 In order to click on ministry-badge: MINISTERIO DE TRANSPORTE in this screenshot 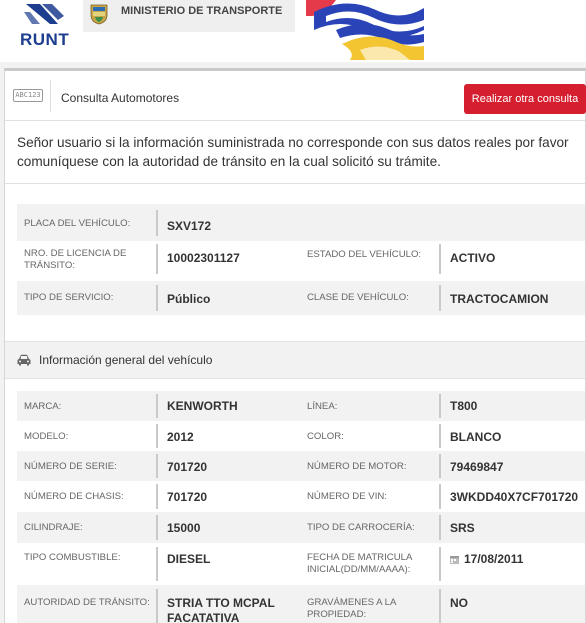, I will do `click(189, 16)`.